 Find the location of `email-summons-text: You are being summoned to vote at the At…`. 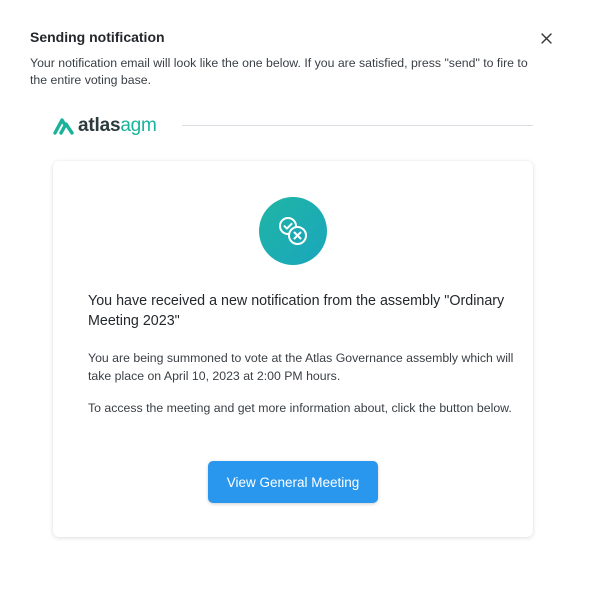

email-summons-text: You are being summoned to vote at the At… is located at coordinates (301, 367).